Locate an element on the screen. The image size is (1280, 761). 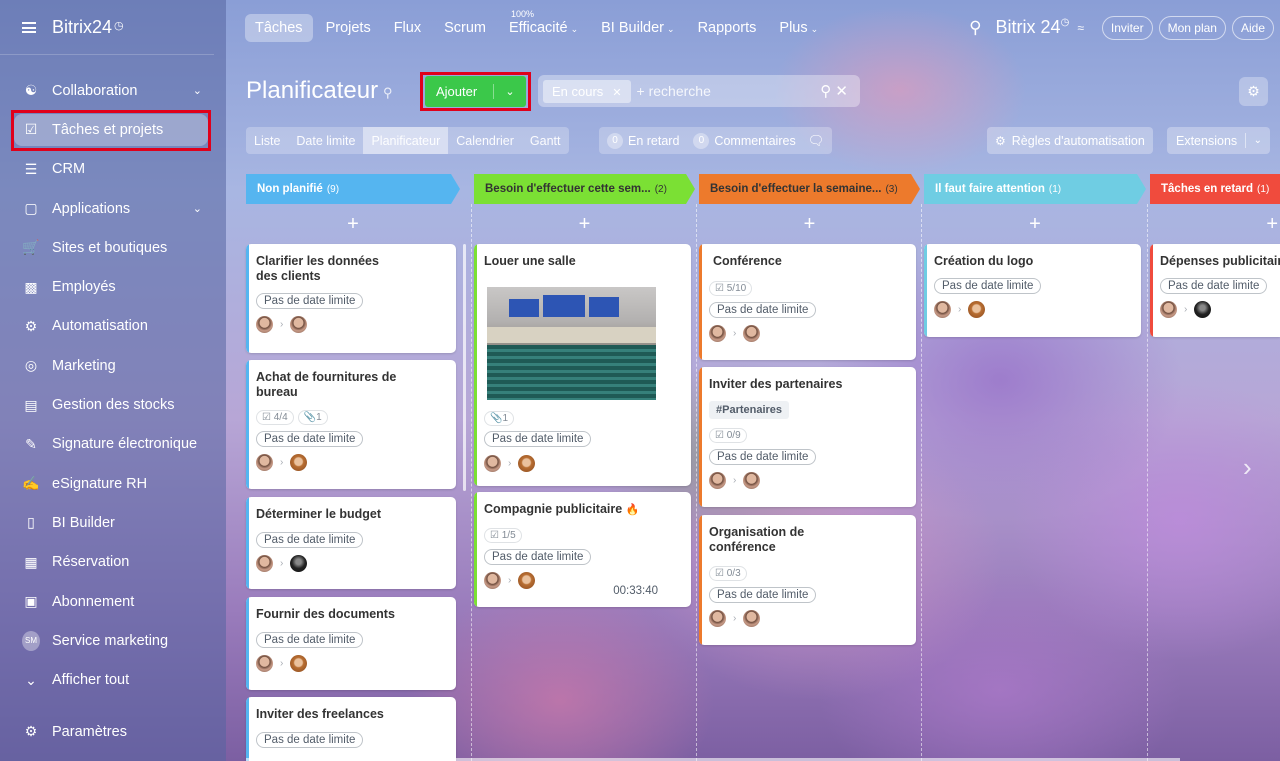
task-card: Création du logo Pas de date limite › is located at coordinates (1032, 290).